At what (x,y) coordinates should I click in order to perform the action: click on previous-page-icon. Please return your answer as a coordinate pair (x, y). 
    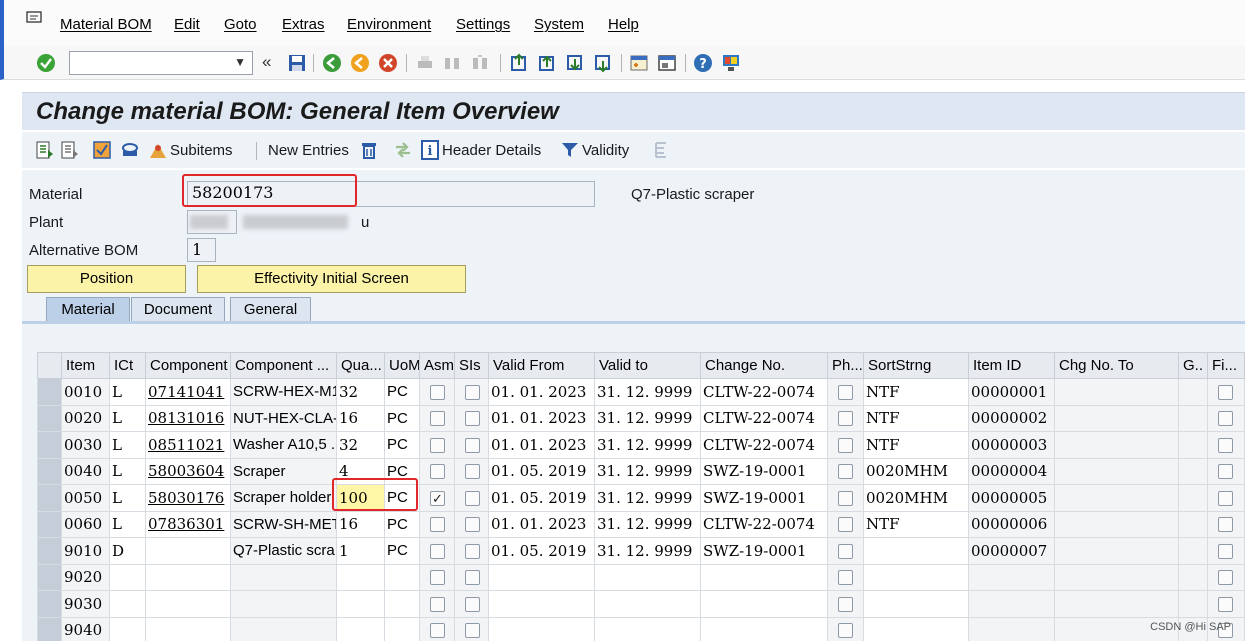
    Looking at the image, I should click on (547, 63).